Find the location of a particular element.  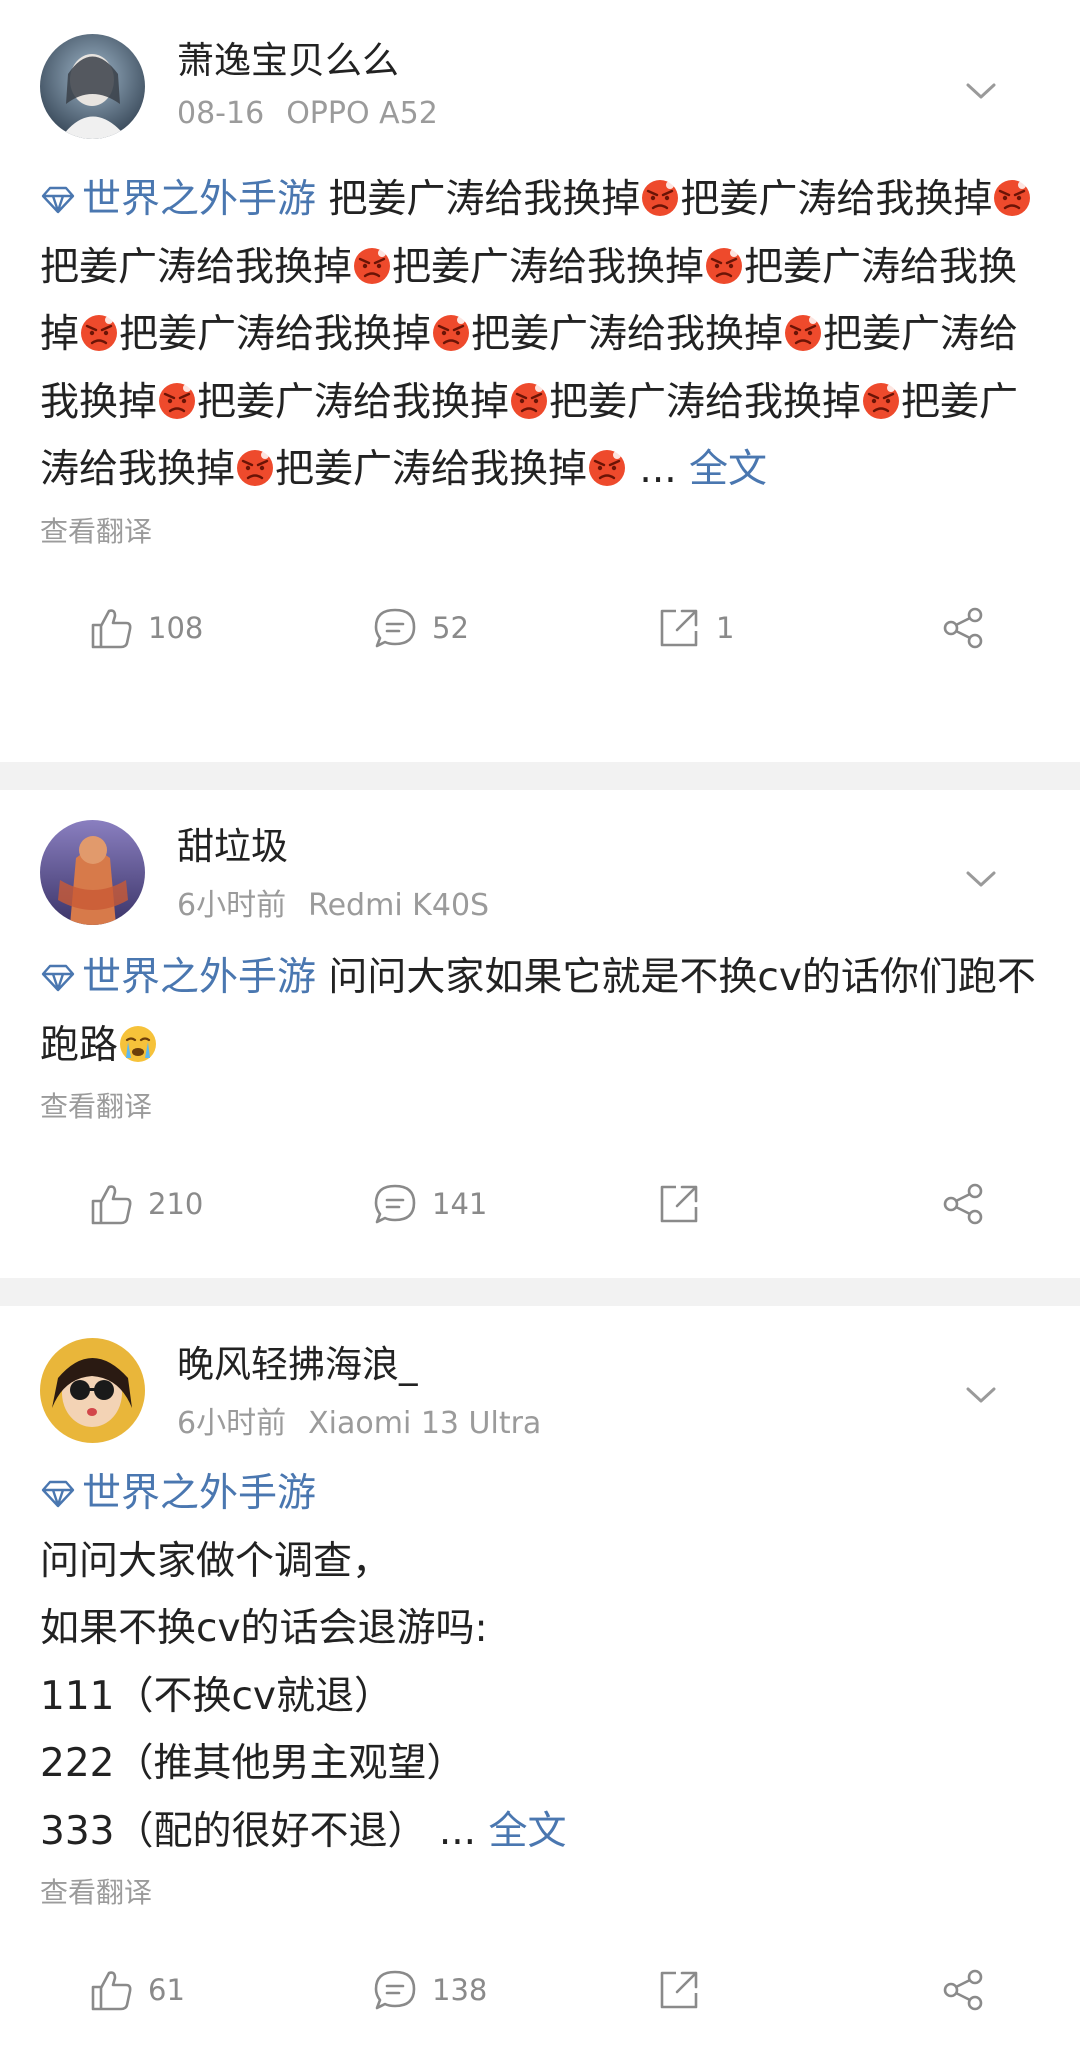

comment-count: 141 is located at coordinates (460, 1203).